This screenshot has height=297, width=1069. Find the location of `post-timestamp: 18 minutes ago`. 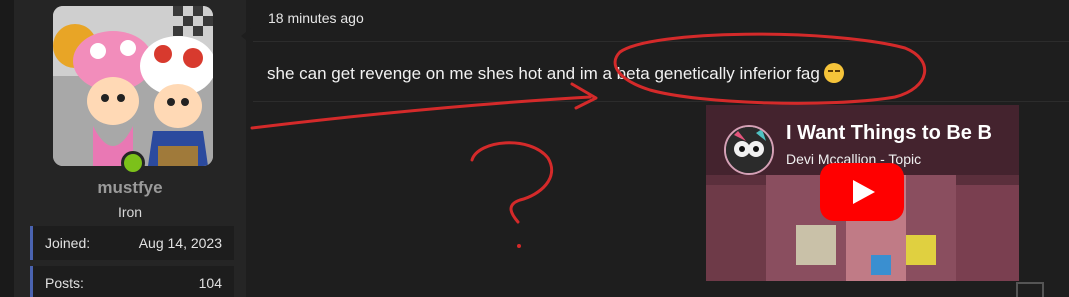

post-timestamp: 18 minutes ago is located at coordinates (316, 18).